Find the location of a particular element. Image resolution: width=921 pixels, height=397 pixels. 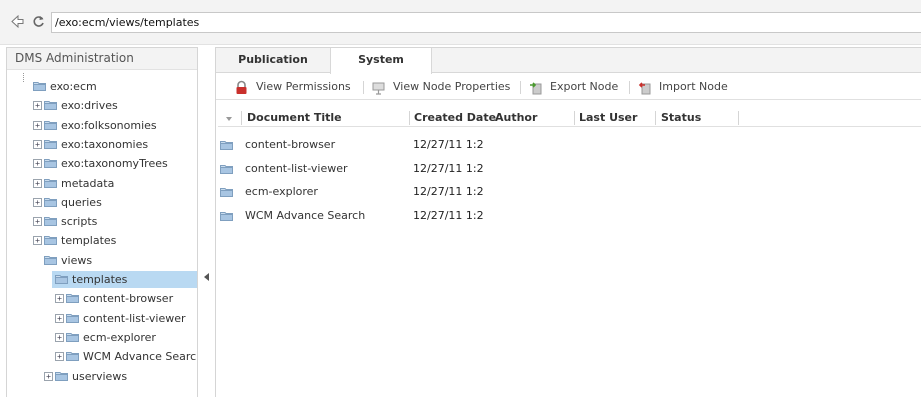

tree-item: exo:ecm is located at coordinates (102, 86).